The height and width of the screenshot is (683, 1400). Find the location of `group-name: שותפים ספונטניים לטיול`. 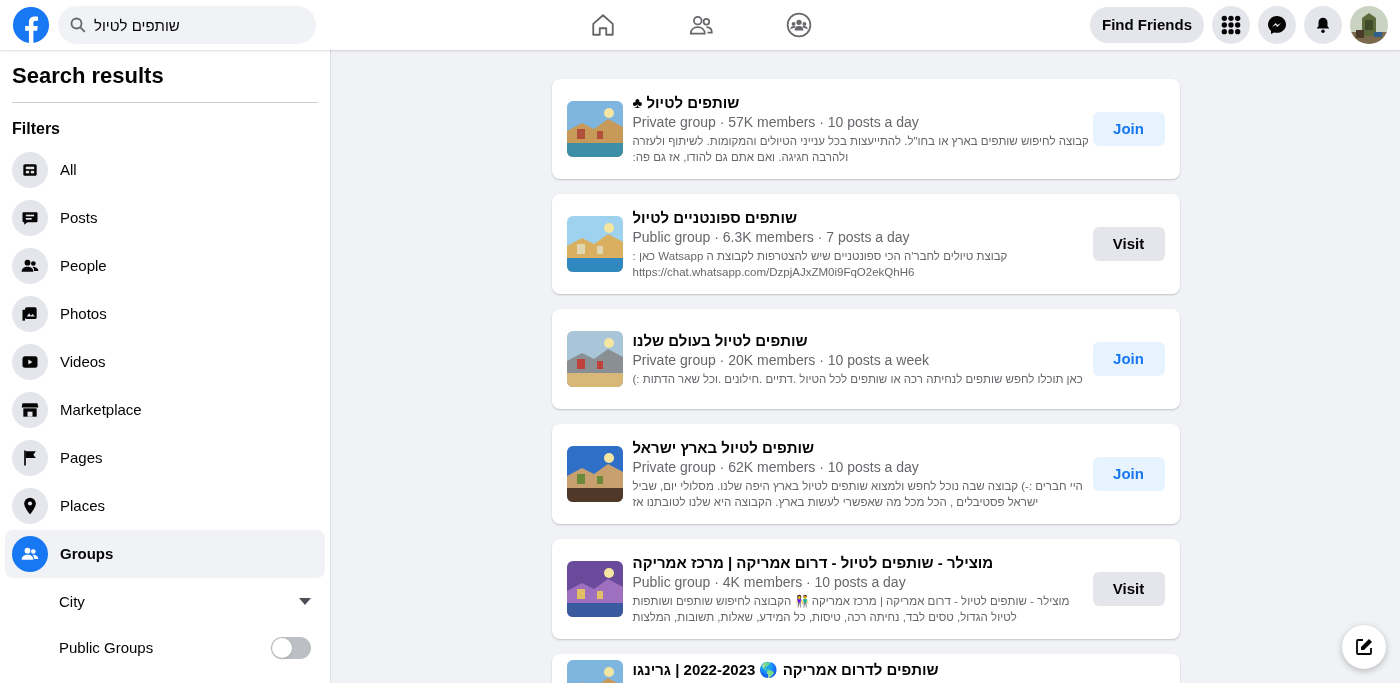

group-name: שותפים ספונטניים לטיול is located at coordinates (714, 218).